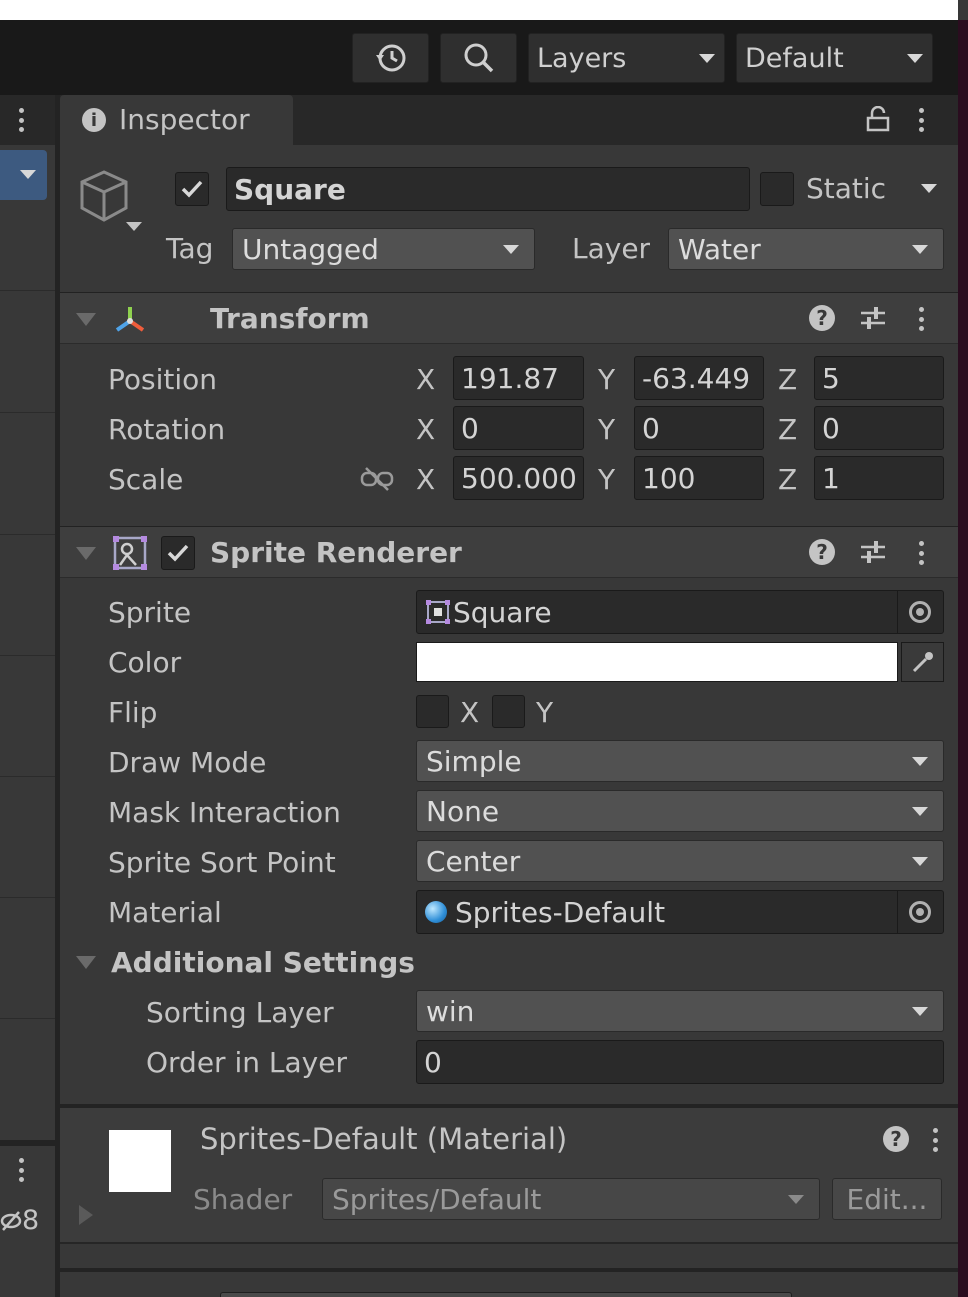  Describe the element at coordinates (680, 1011) in the screenshot. I see `sorting-layer-dropdown: win` at that location.